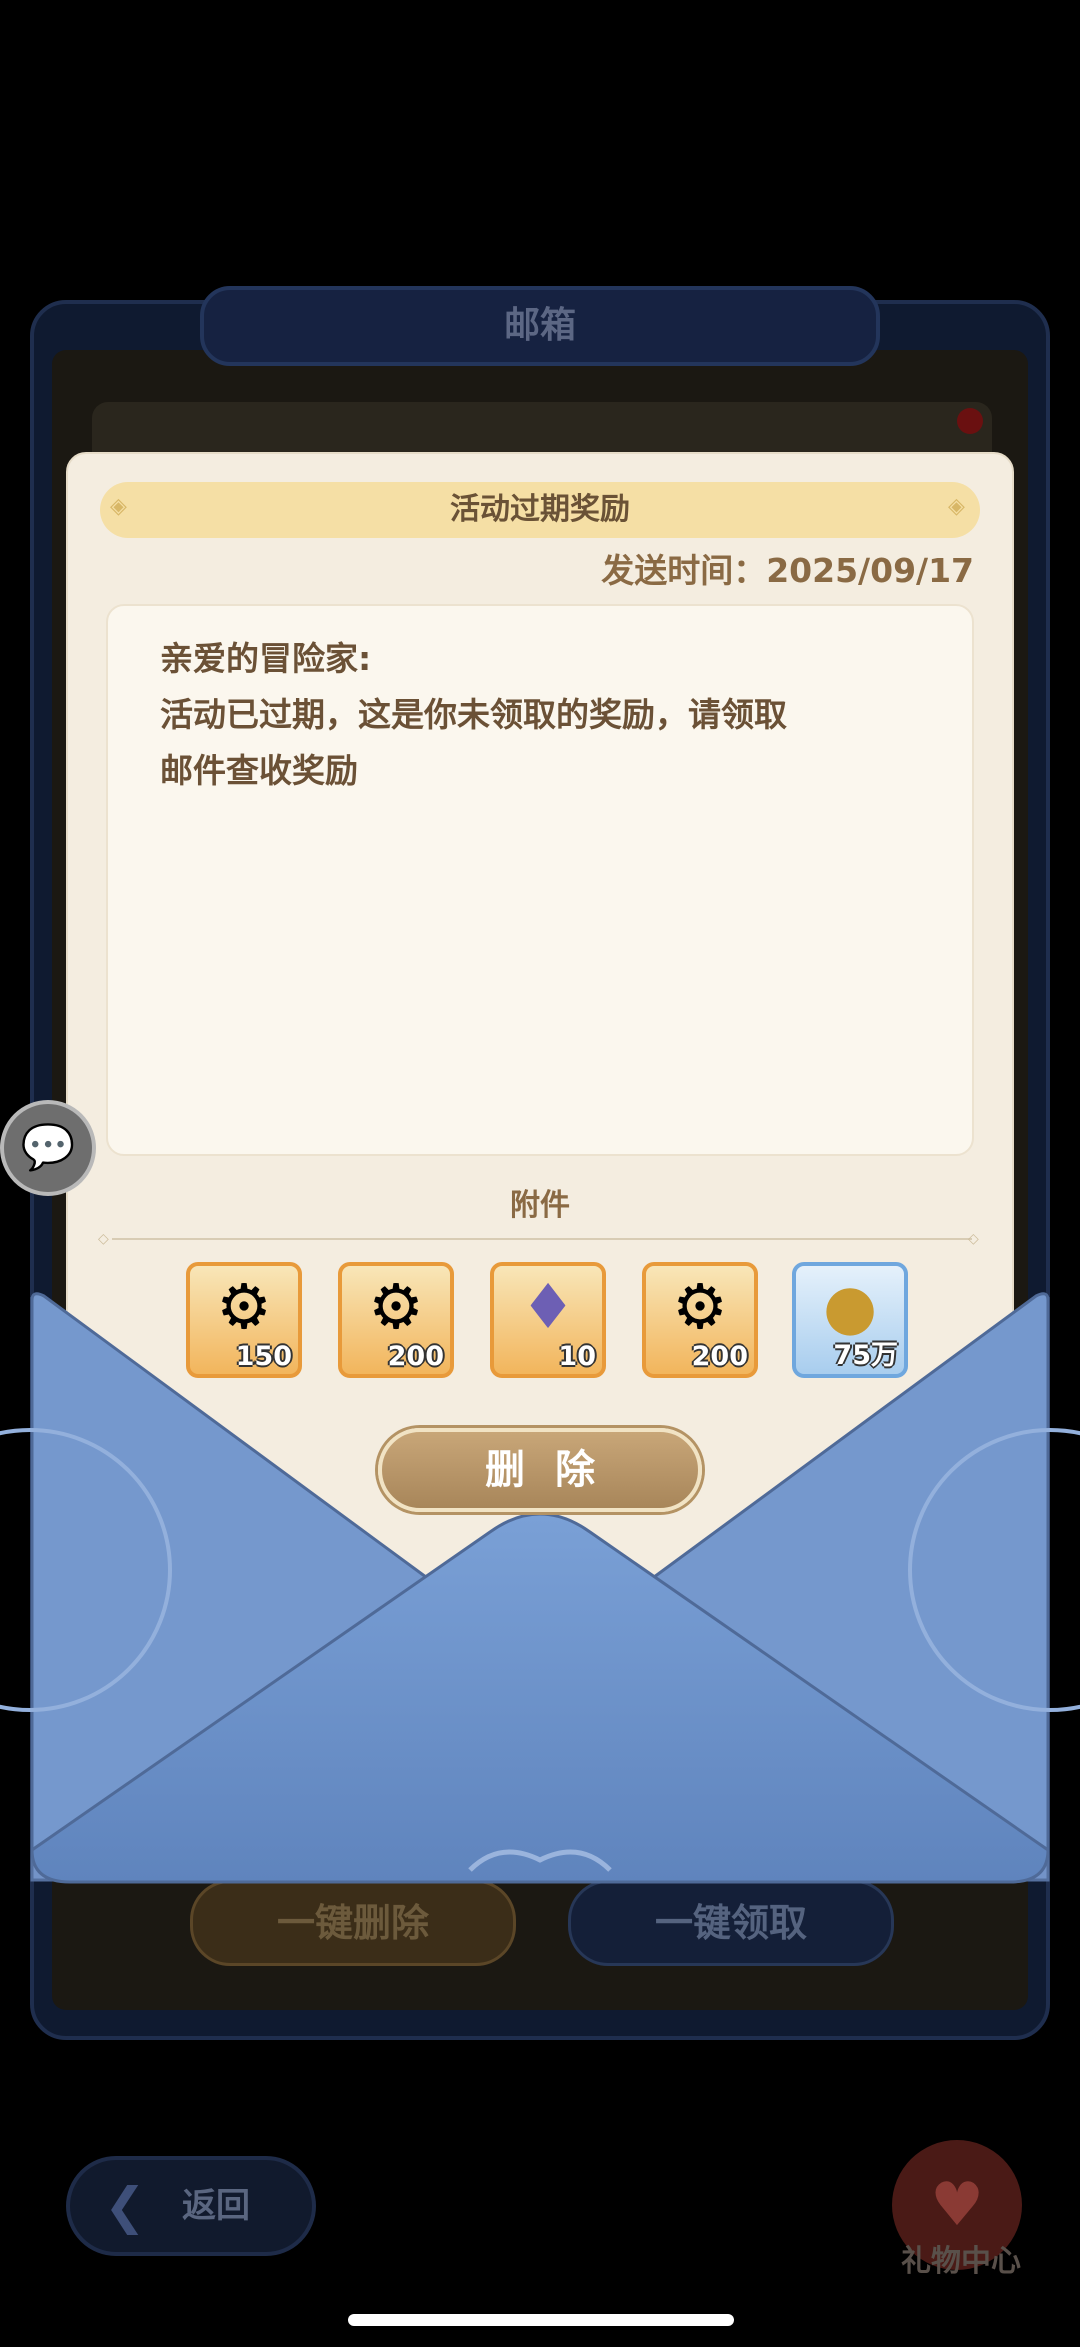  I want to click on mail-body-line: 活动已过期，这是你未领取的奖励，请领取, so click(473, 714).